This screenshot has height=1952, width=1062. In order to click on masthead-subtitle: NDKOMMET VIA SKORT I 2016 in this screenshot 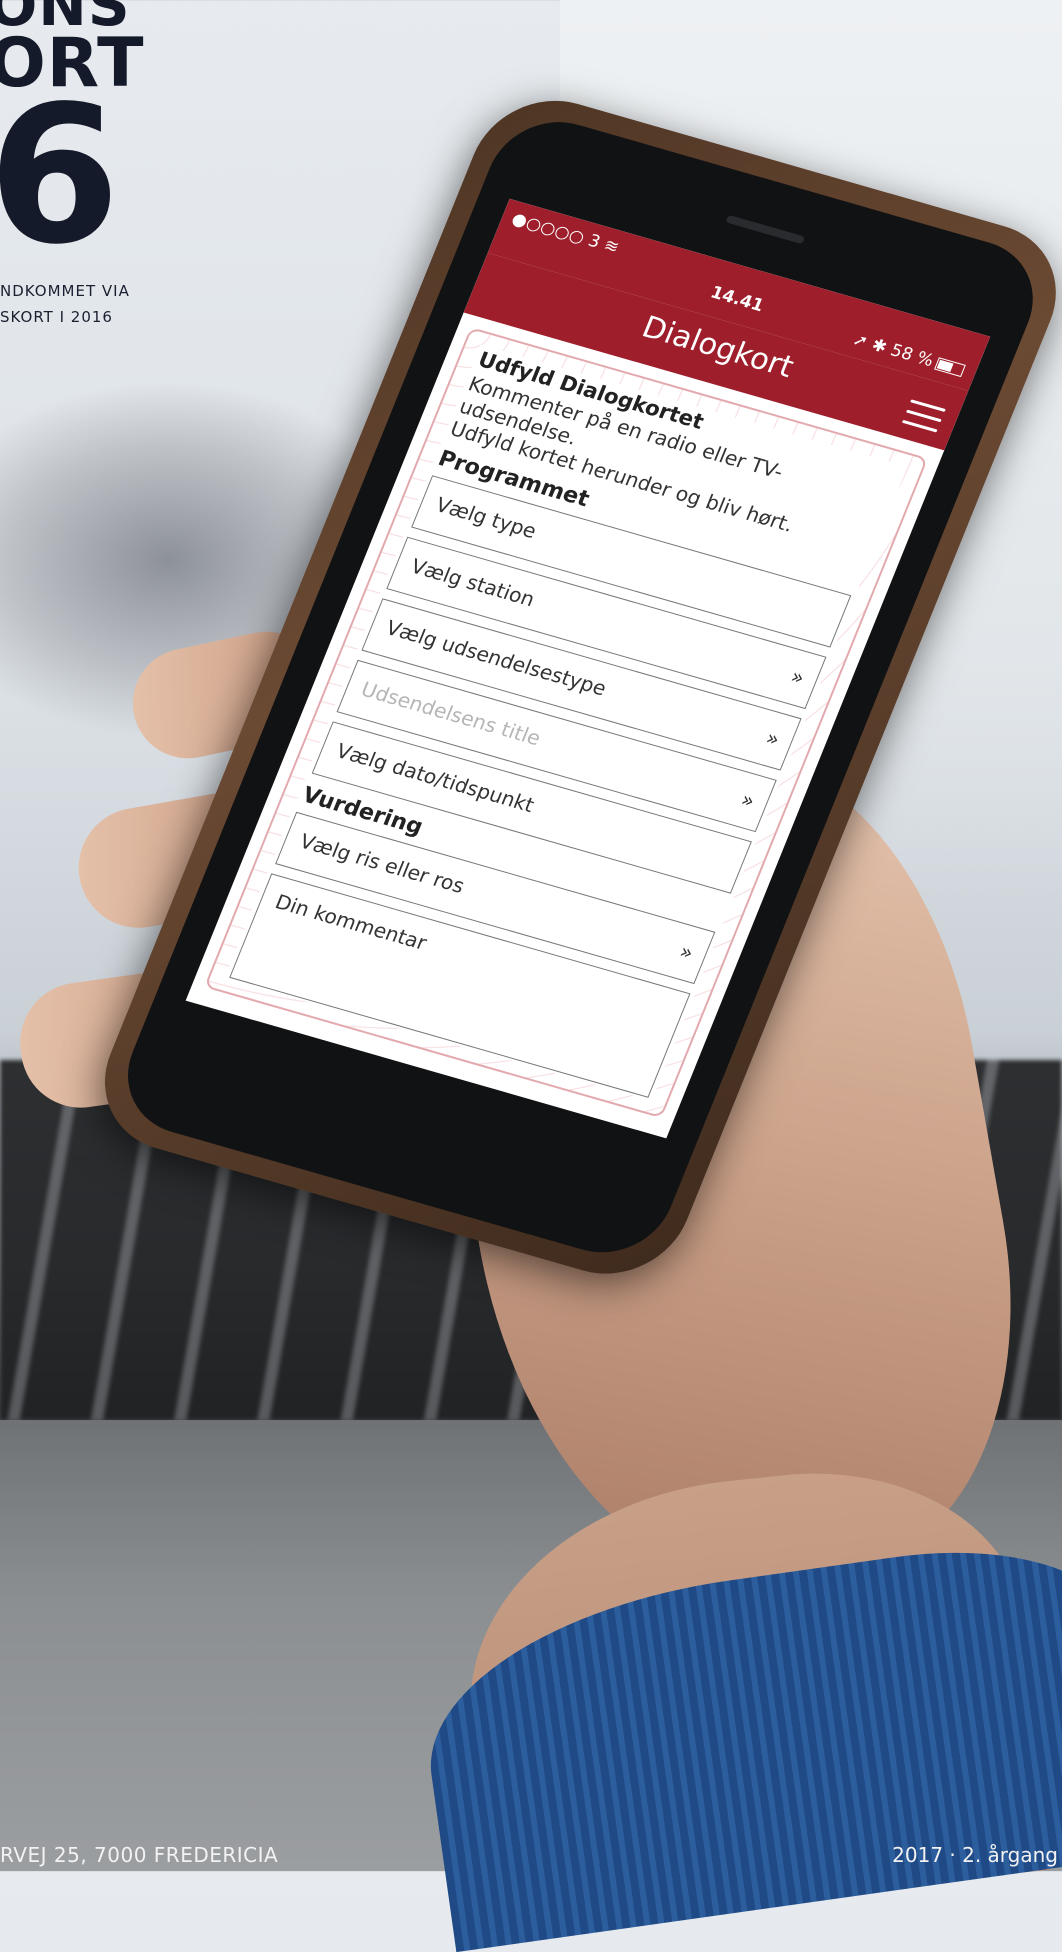, I will do `click(65, 304)`.